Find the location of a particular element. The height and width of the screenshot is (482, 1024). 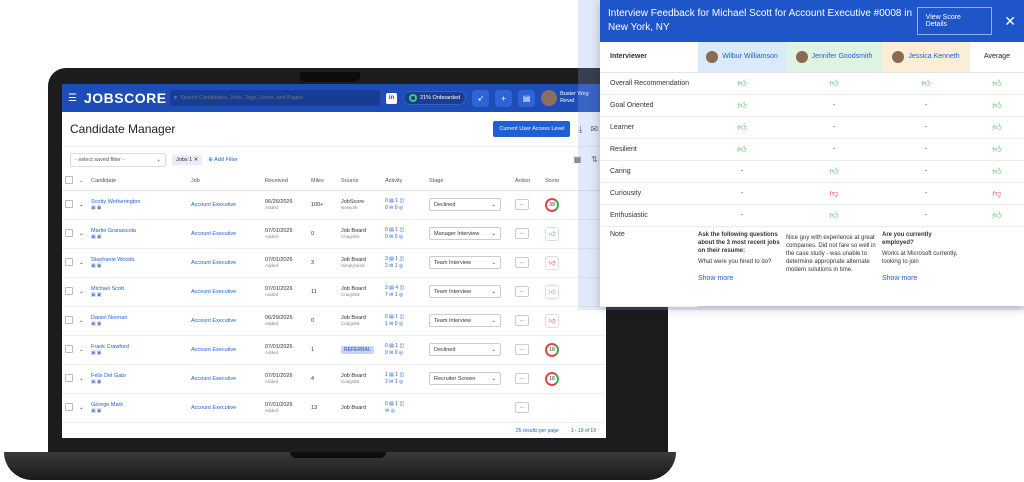

activity-notes: 1 is located at coordinates (386, 375).